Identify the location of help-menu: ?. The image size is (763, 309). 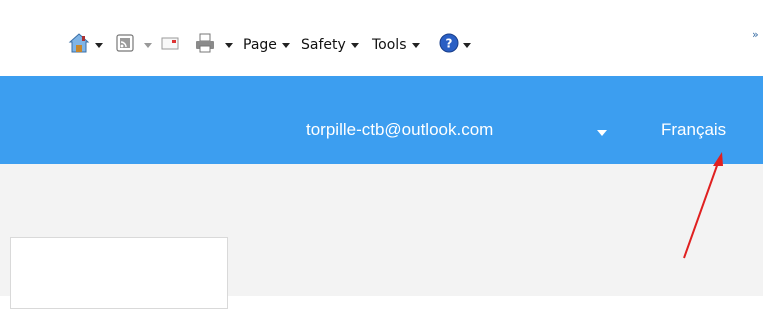
(454, 45).